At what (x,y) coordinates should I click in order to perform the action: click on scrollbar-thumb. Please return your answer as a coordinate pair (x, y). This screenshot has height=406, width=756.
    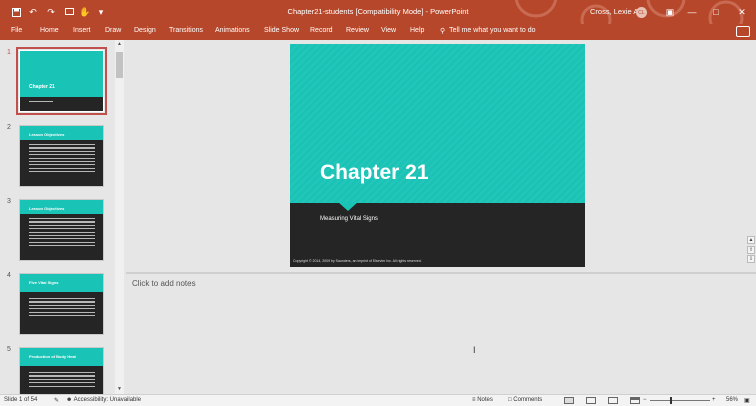
    Looking at the image, I should click on (119, 65).